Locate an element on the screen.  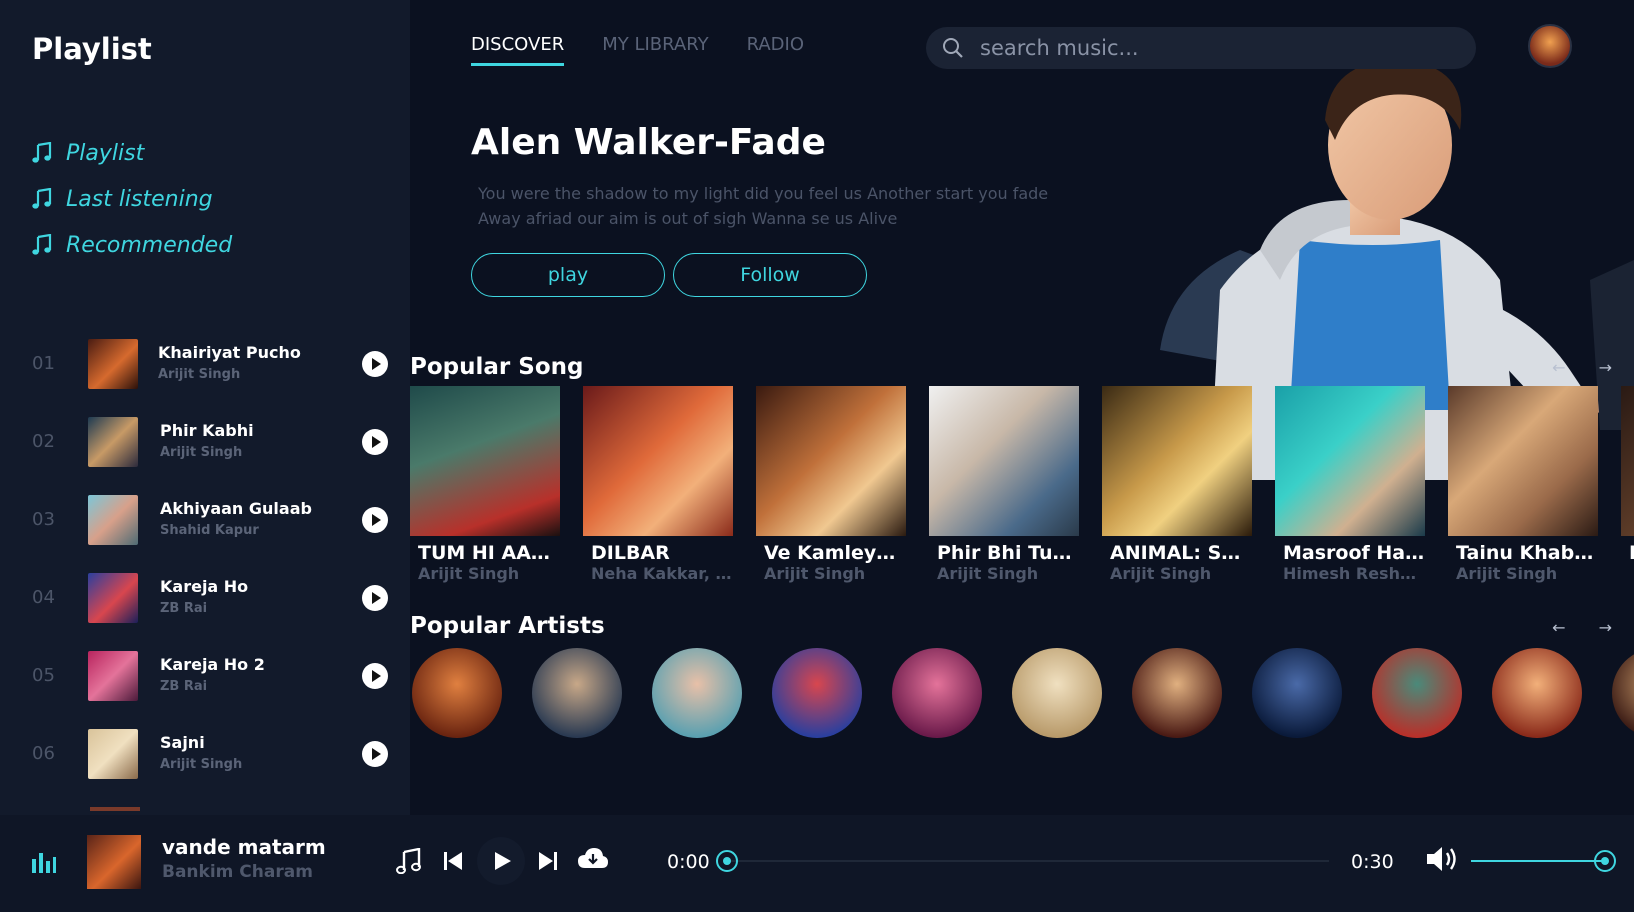
track-number: 03 is located at coordinates (43, 519).